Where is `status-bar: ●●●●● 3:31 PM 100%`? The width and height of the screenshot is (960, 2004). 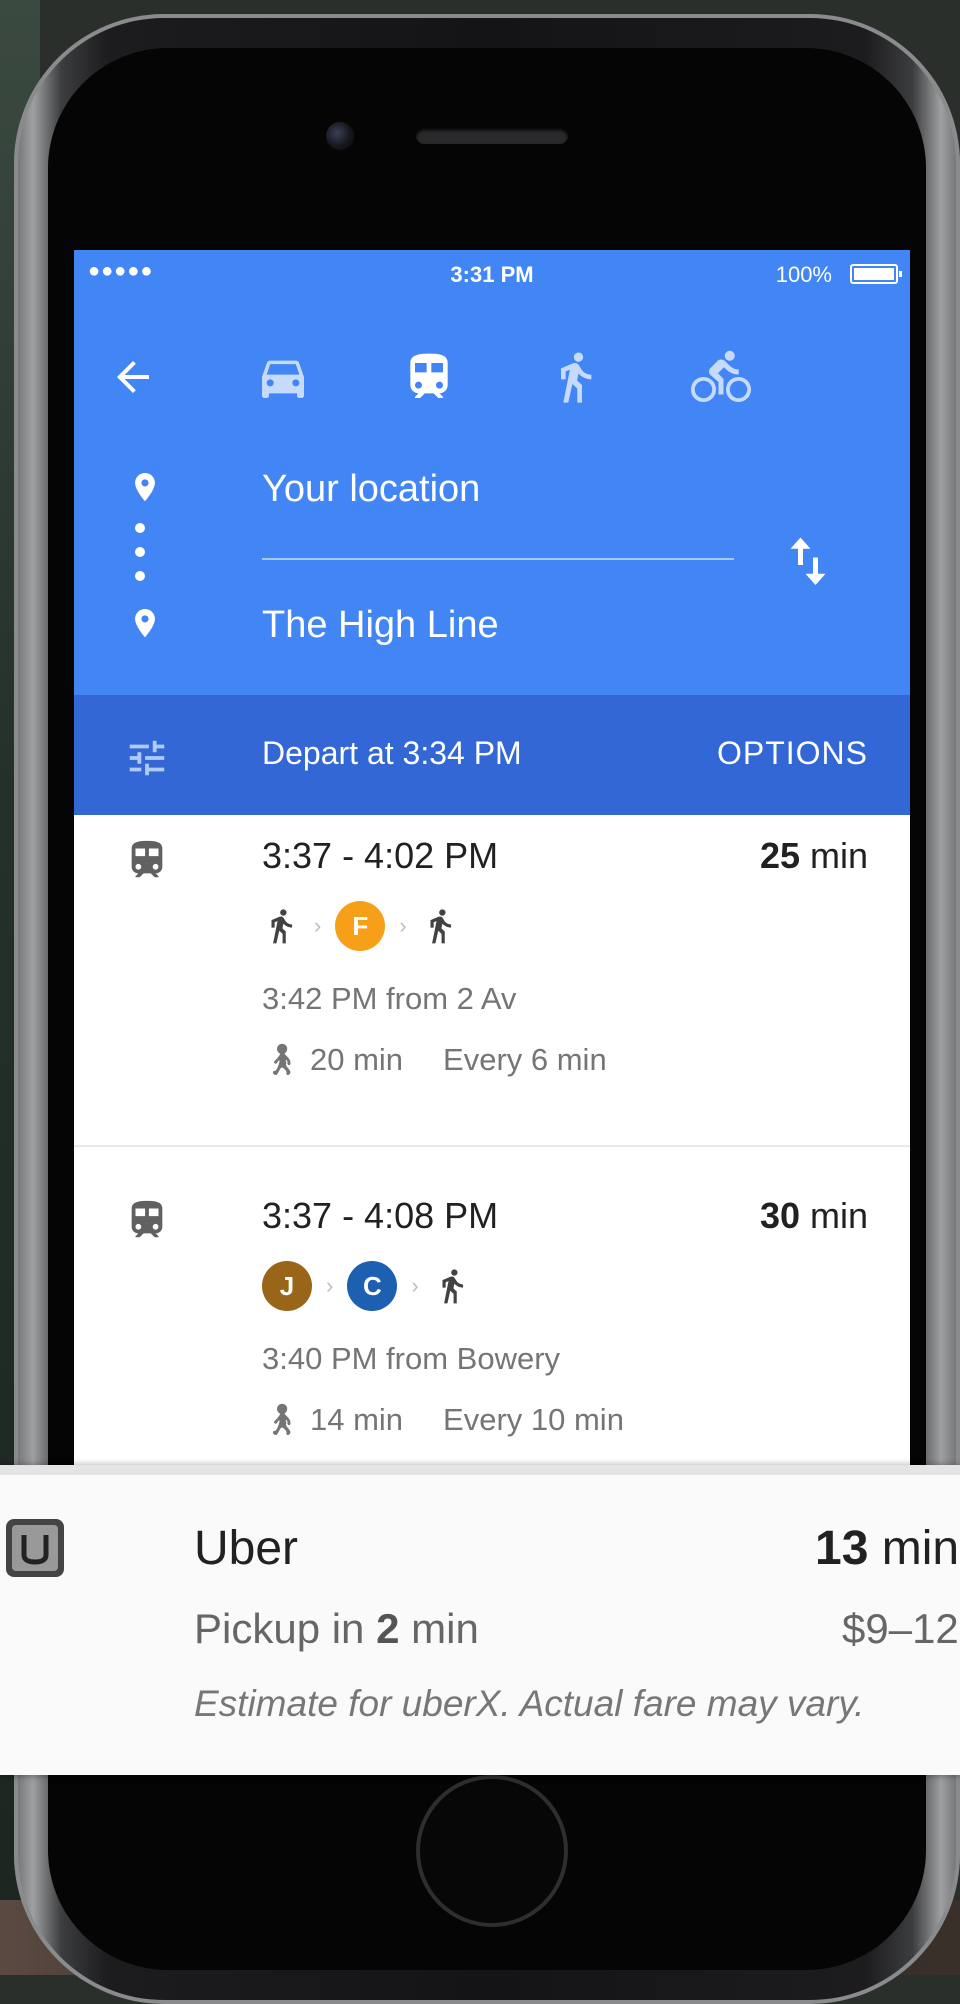 status-bar: ●●●●● 3:31 PM 100% is located at coordinates (492, 273).